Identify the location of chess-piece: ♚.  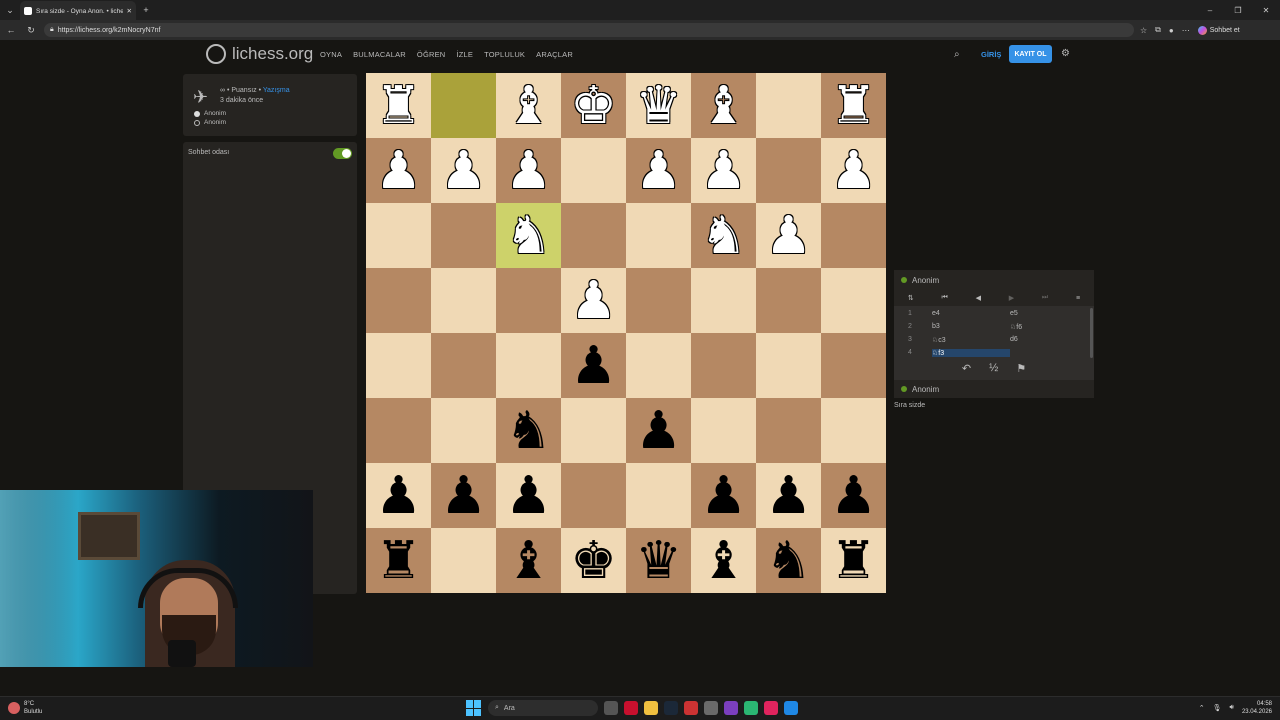
(593, 561).